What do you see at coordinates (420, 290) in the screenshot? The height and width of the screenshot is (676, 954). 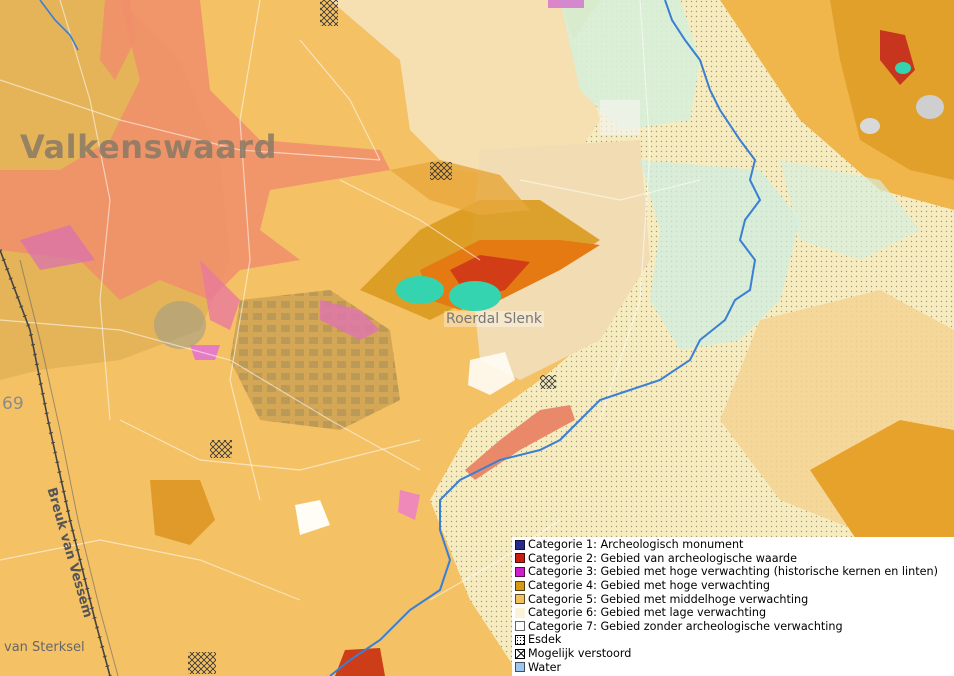 I see `water-pond-west` at bounding box center [420, 290].